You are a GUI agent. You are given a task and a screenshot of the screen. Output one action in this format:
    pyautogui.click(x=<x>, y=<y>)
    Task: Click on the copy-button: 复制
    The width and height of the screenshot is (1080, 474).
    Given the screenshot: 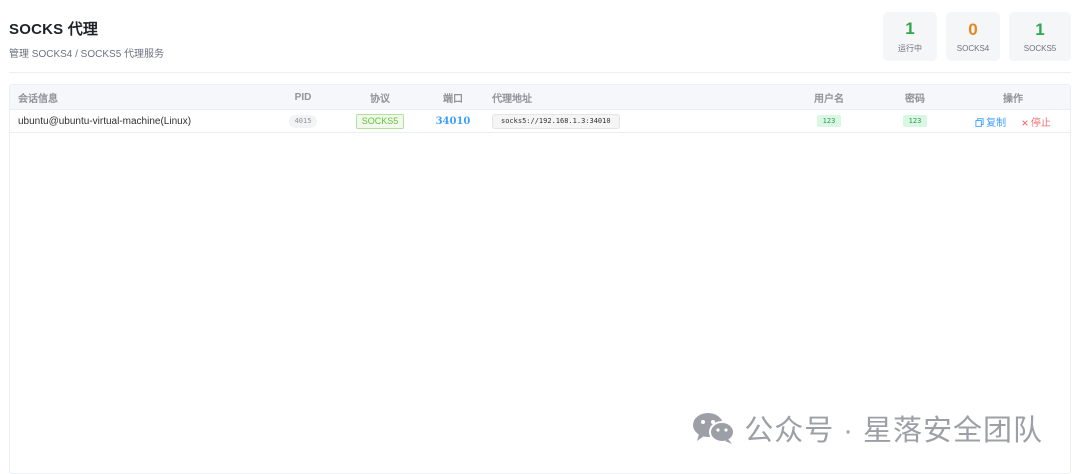 What is the action you would take?
    pyautogui.click(x=990, y=123)
    